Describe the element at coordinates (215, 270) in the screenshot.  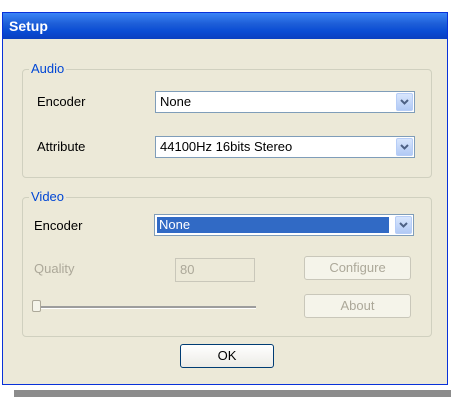
I see `quality-field: 80` at that location.